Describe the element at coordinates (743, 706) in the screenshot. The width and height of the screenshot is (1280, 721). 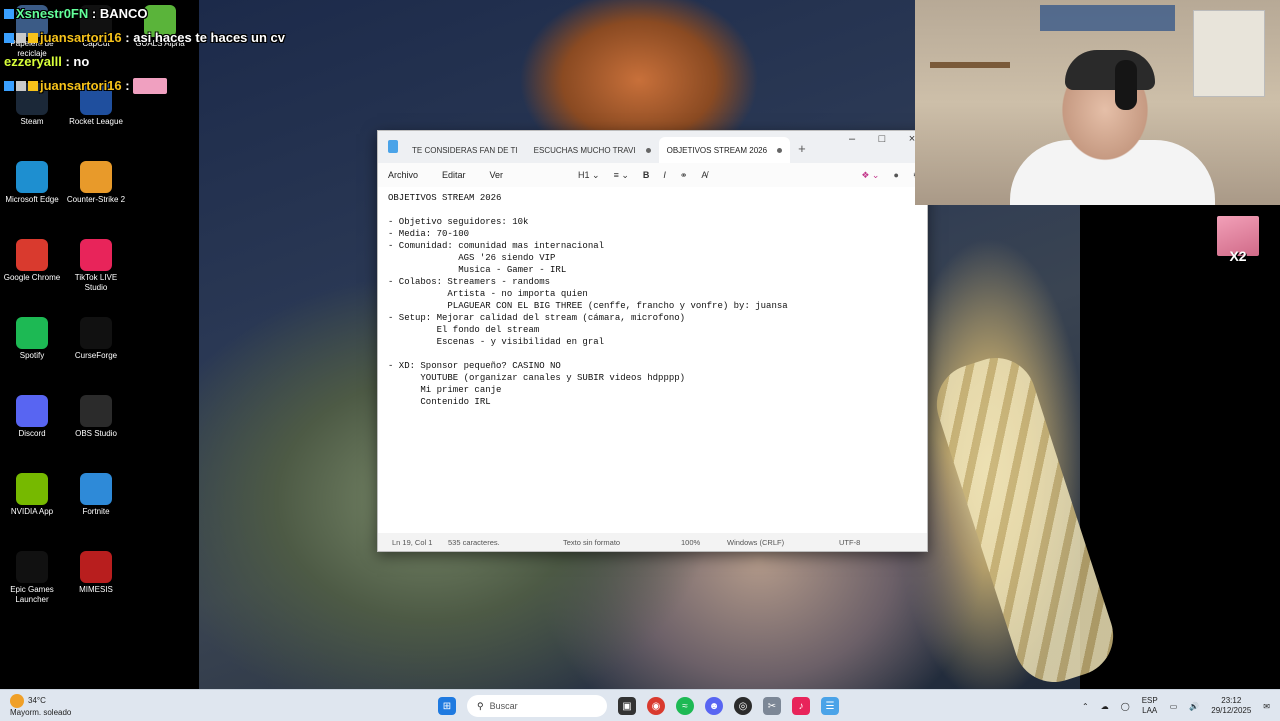
I see `obs-taskbar-icon: ◎` at that location.